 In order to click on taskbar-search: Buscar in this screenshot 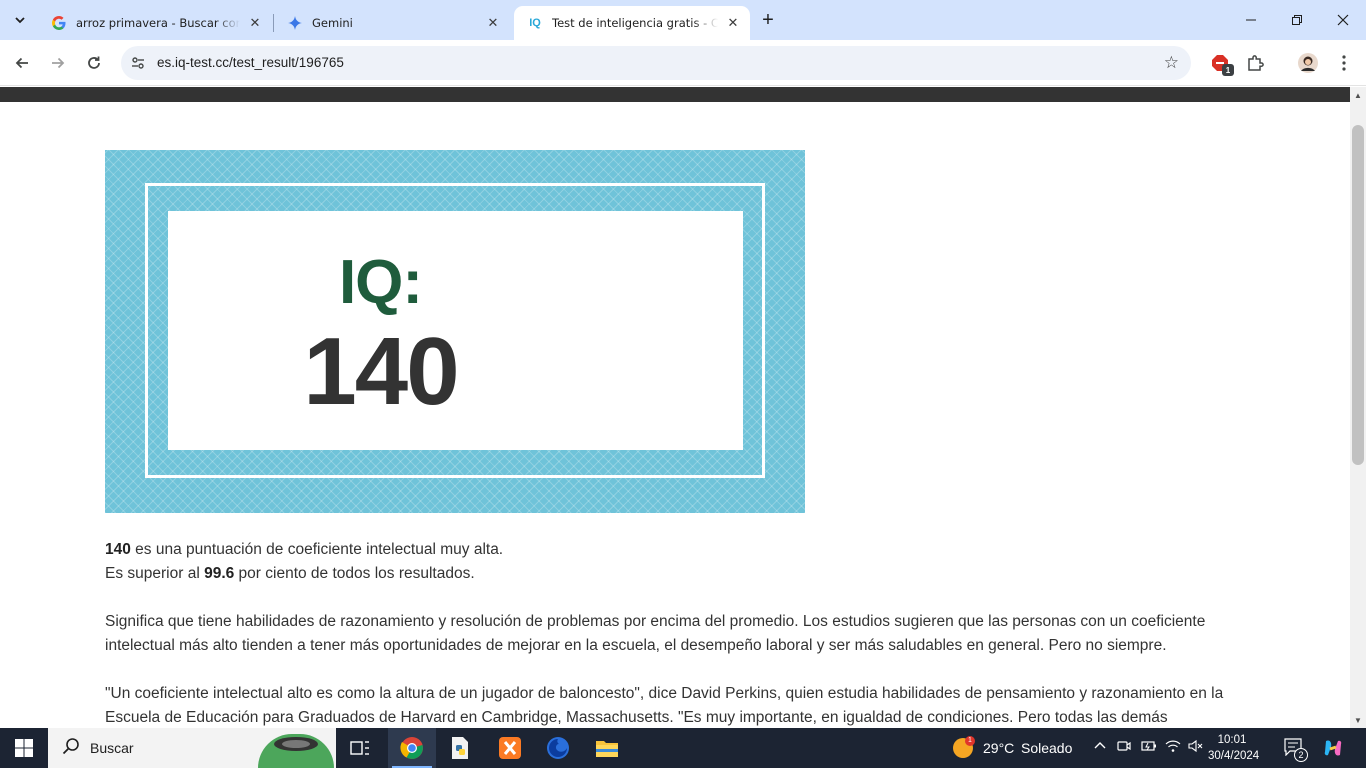, I will do `click(192, 748)`.